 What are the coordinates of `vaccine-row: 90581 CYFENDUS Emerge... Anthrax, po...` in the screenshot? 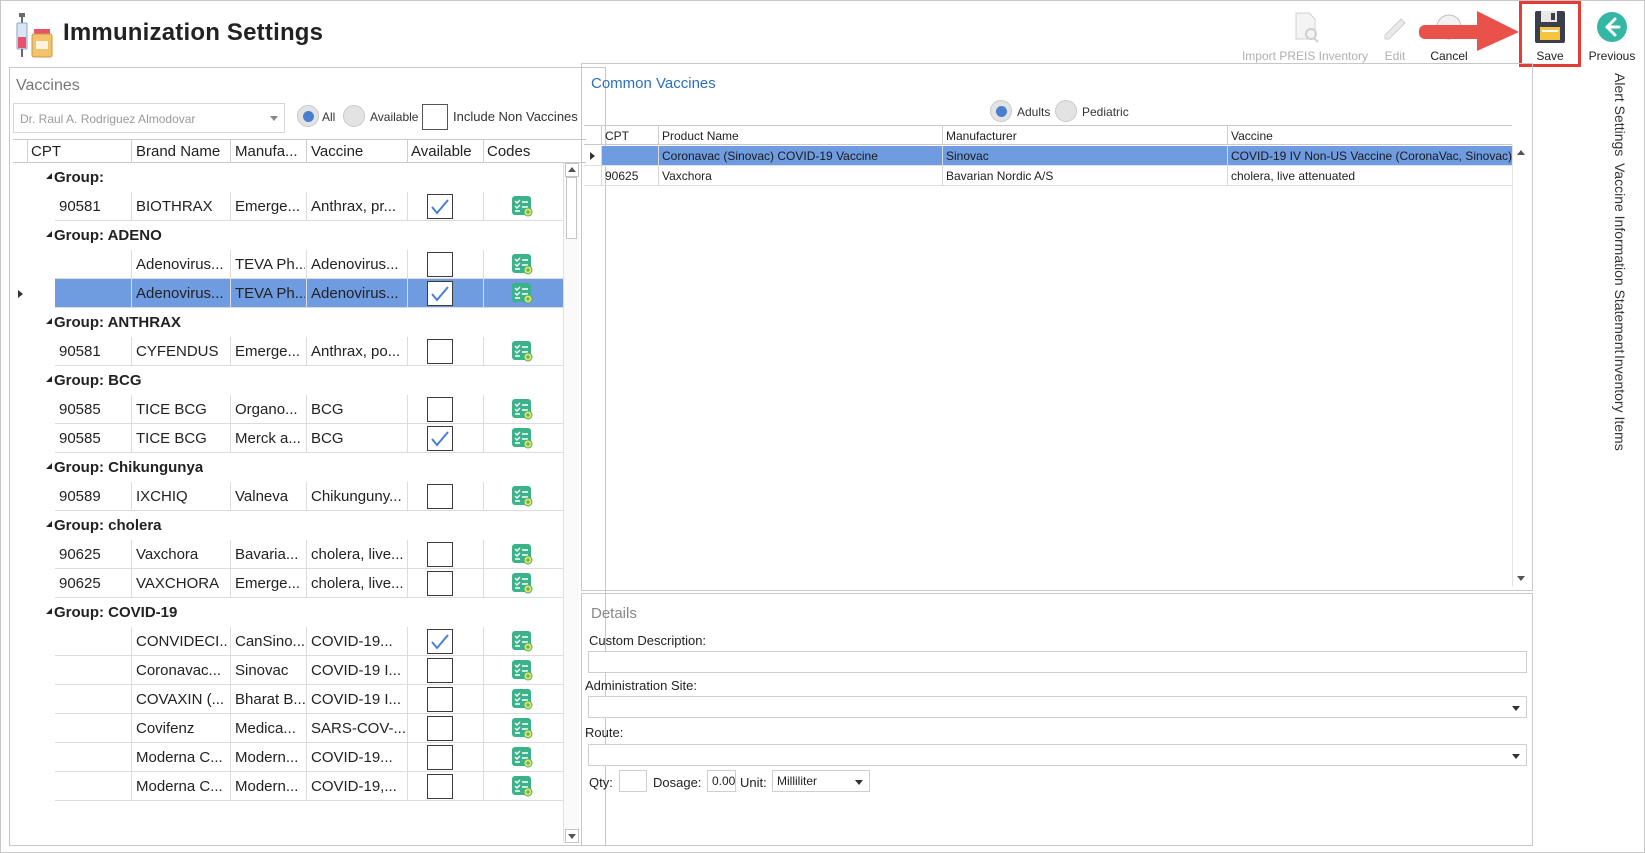 It's located at (289, 351).